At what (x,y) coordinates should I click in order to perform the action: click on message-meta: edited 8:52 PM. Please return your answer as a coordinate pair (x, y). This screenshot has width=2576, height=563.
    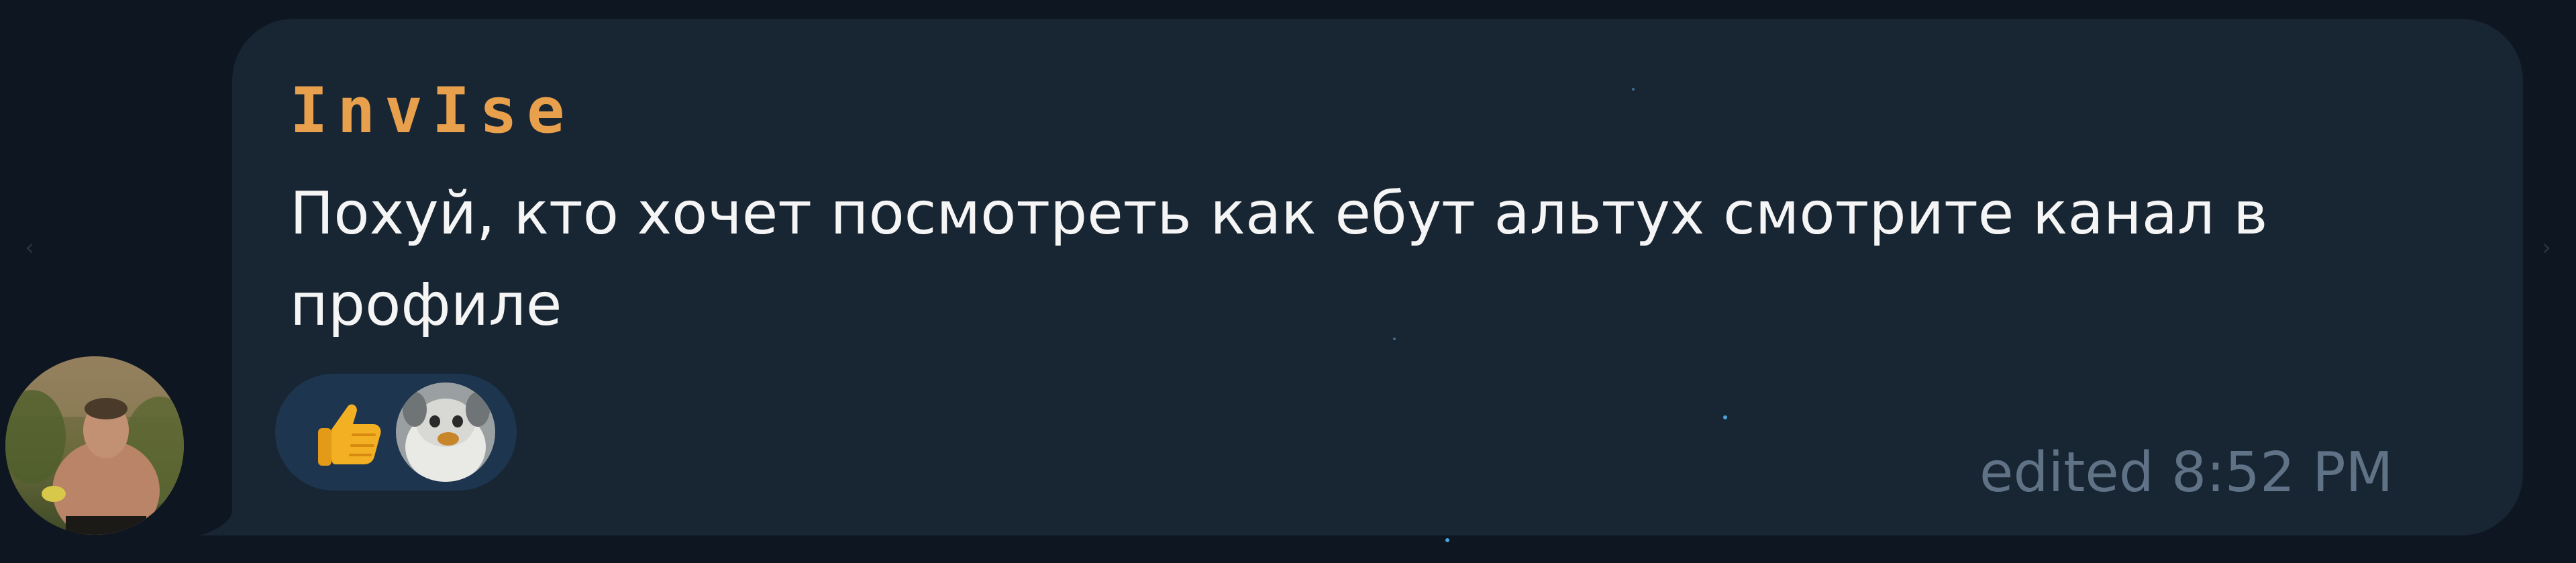
    Looking at the image, I should click on (2186, 473).